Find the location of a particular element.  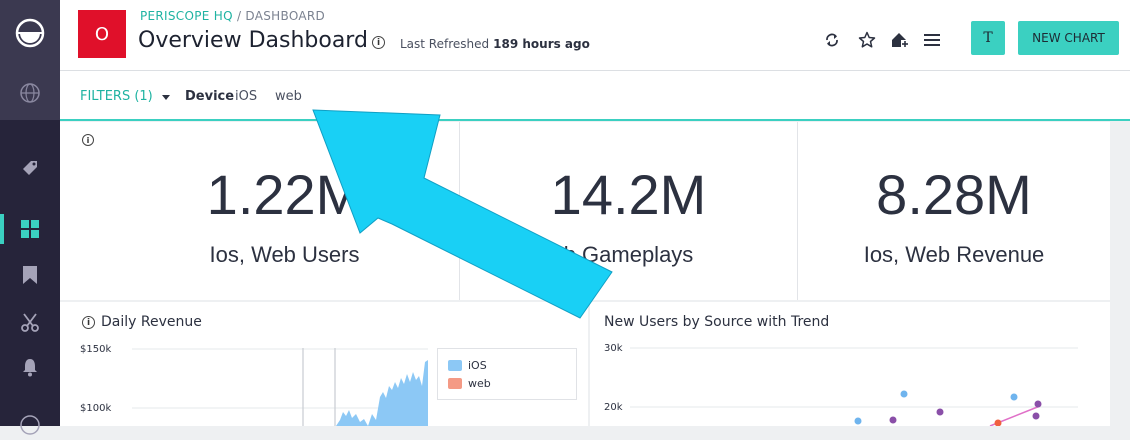

page-title: Overview Dashboard is located at coordinates (253, 40).